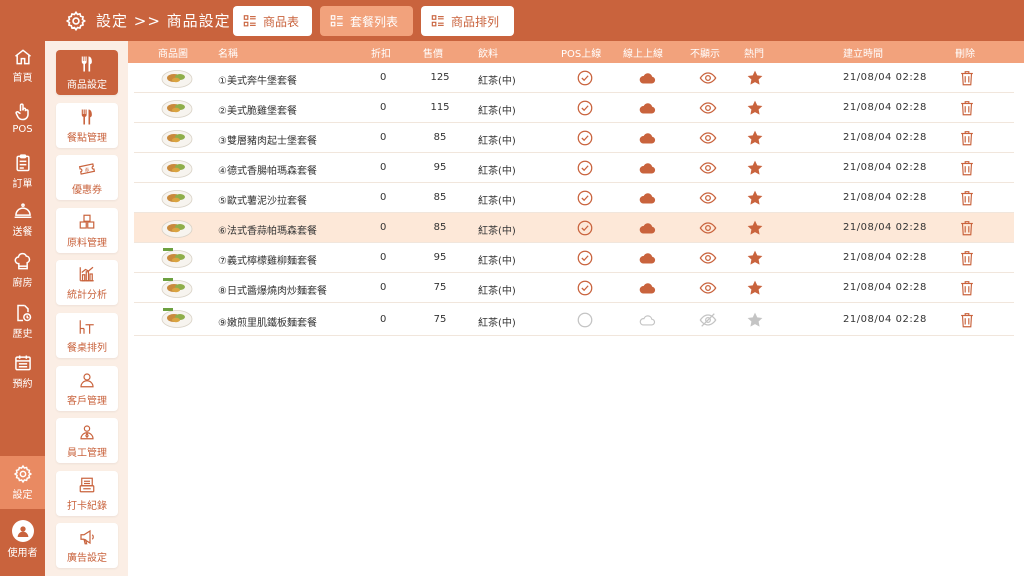 This screenshot has width=1024, height=576. Describe the element at coordinates (585, 320) in the screenshot. I see `empty-circle-icon` at that location.